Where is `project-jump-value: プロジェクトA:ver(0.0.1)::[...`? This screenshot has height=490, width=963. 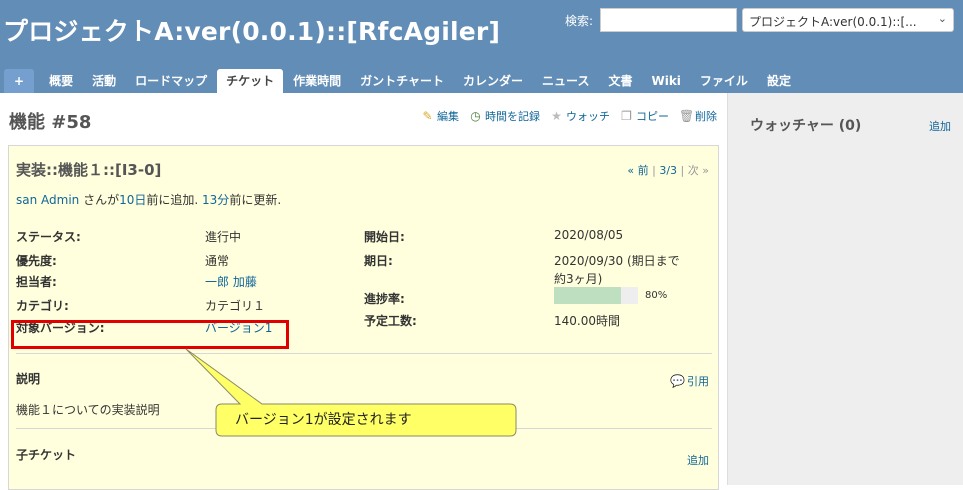 project-jump-value: プロジェクトA:ver(0.0.1)::[... is located at coordinates (833, 22).